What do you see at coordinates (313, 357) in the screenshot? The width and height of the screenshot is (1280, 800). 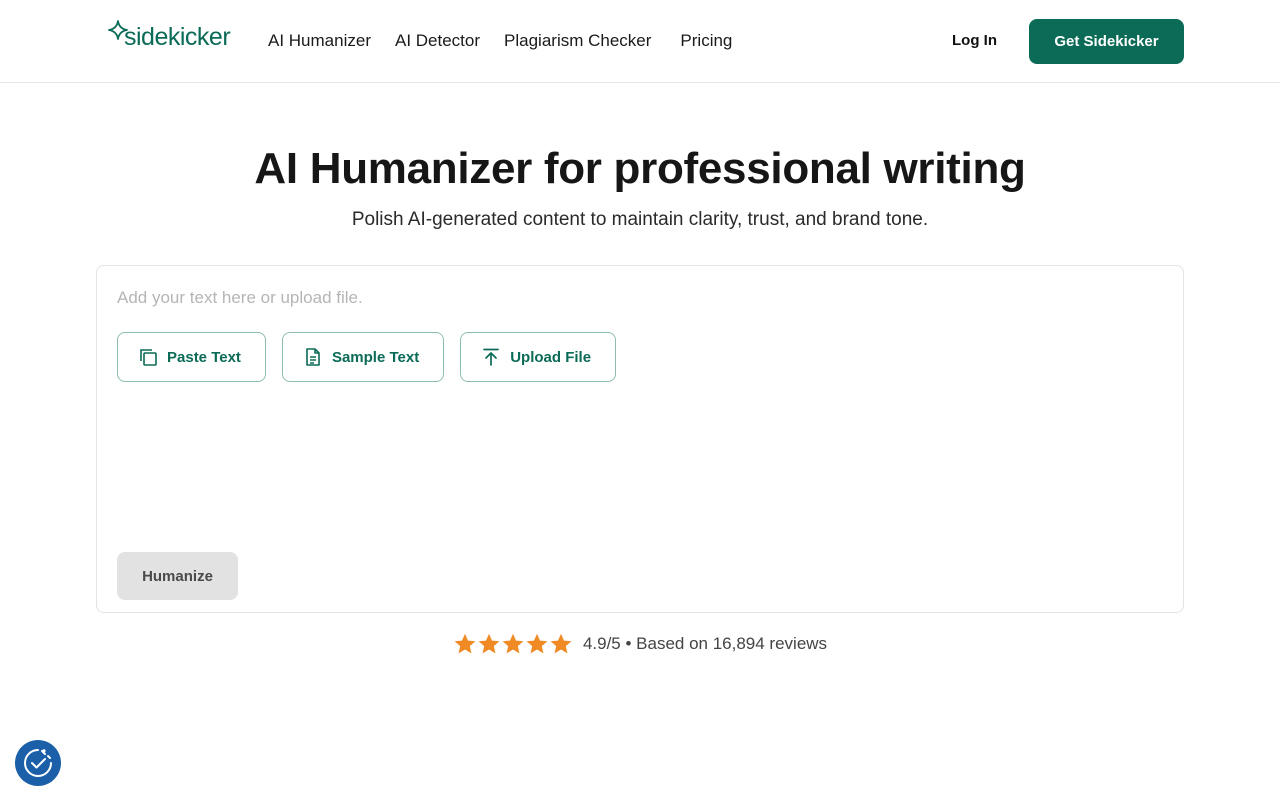 I see `document-icon` at bounding box center [313, 357].